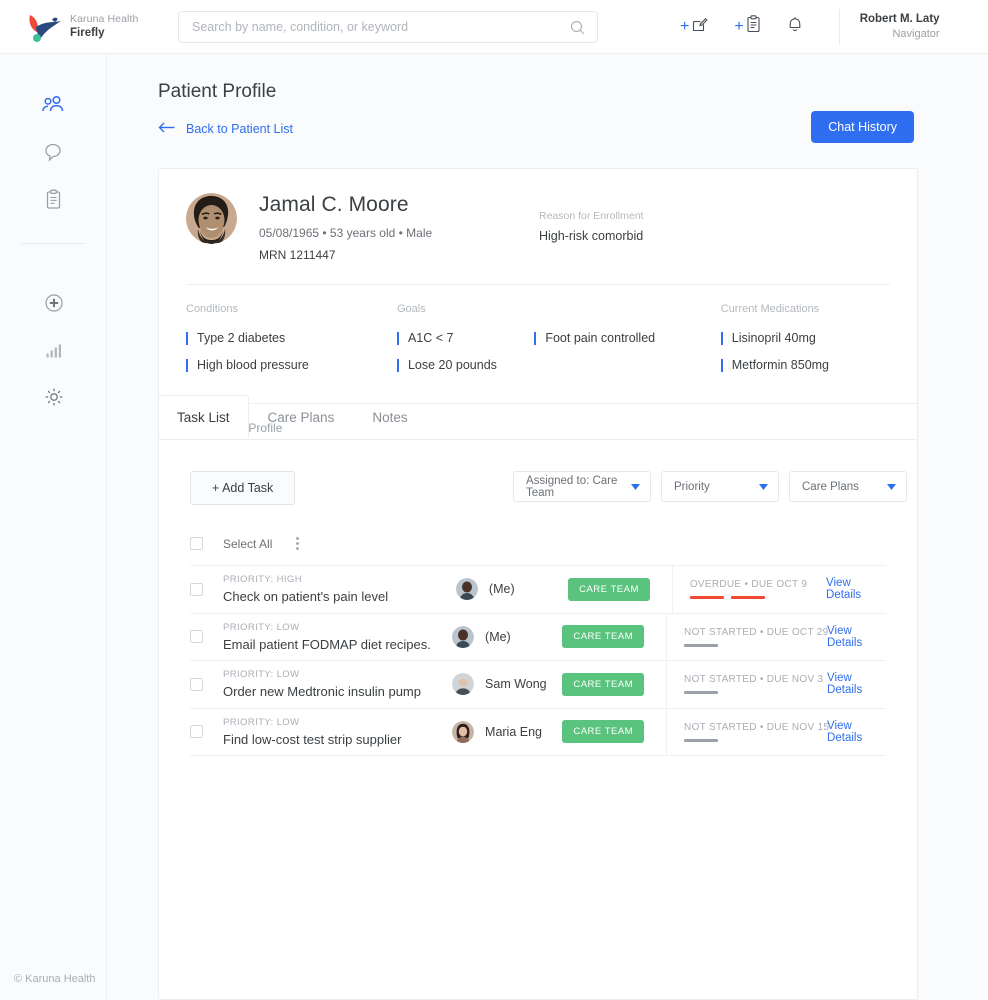  Describe the element at coordinates (53, 154) in the screenshot. I see `sidebar-item-messages` at that location.